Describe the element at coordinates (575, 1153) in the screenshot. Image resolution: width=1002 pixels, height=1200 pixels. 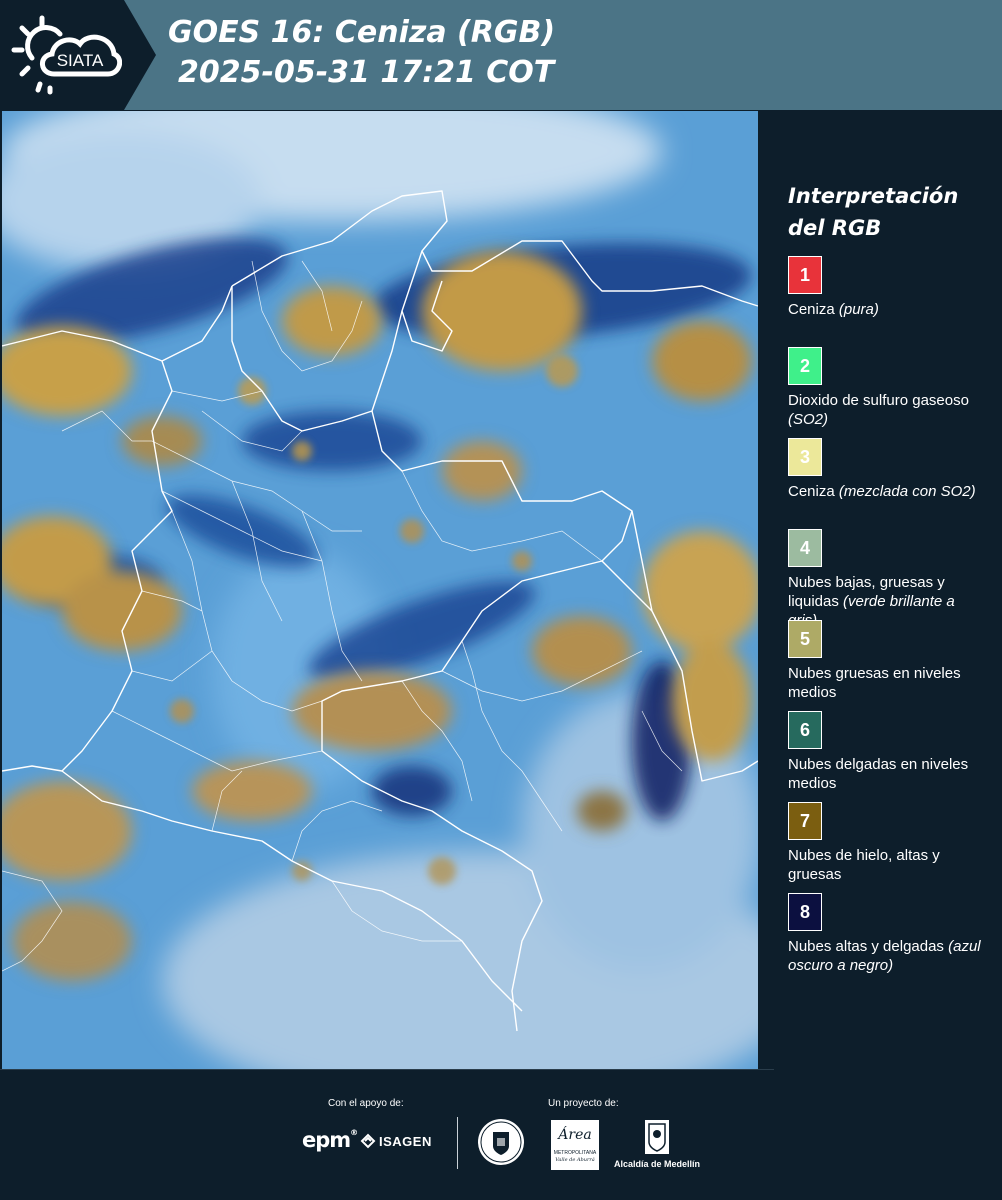
I see `area-logo-metropolitana: METROPOLITANA` at that location.